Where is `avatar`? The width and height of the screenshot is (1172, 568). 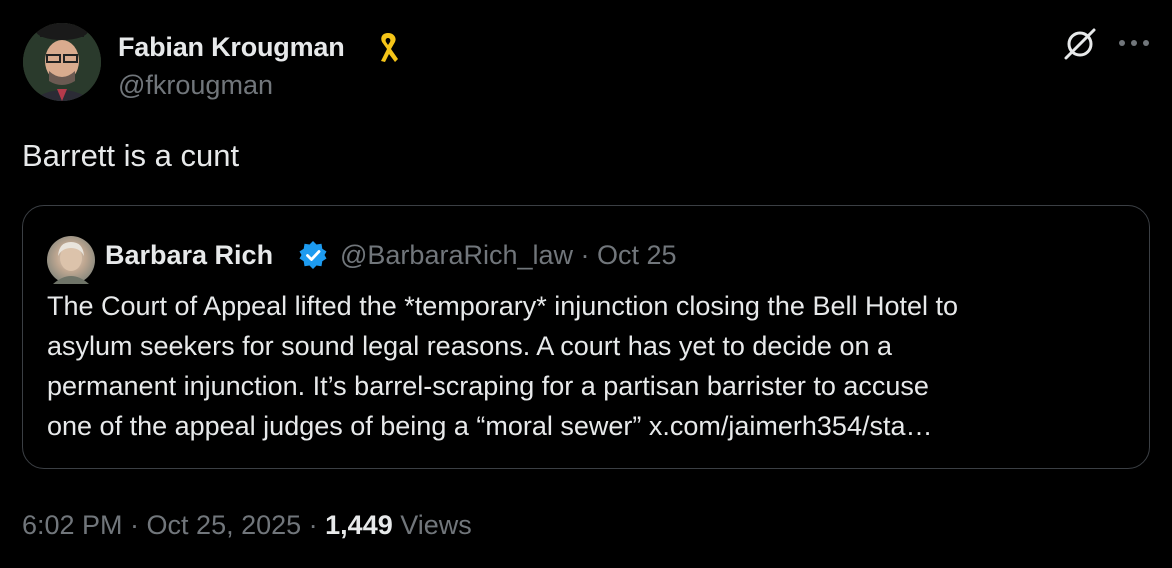 avatar is located at coordinates (62, 62).